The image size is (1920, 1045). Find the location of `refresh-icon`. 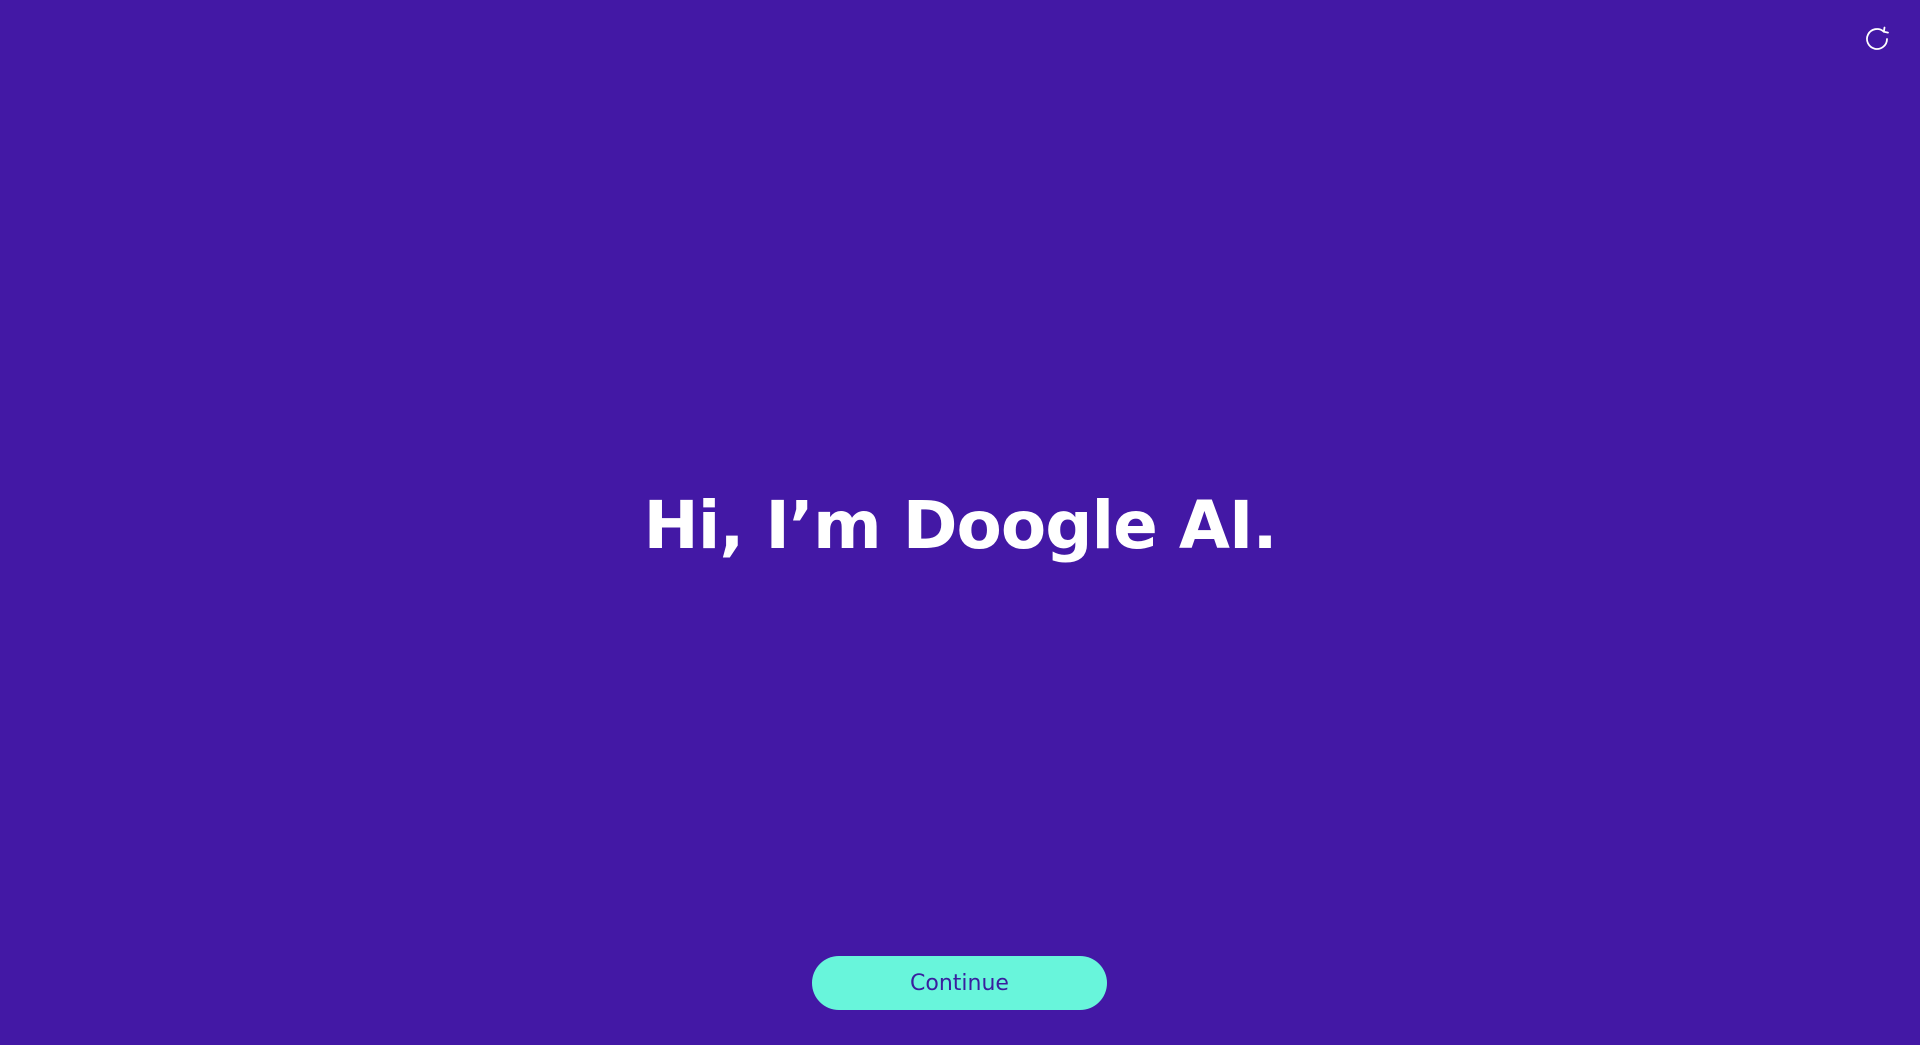

refresh-icon is located at coordinates (1877, 39).